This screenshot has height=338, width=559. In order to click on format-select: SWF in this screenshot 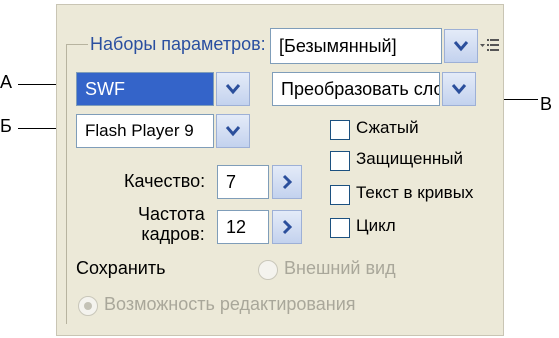, I will do `click(145, 89)`.